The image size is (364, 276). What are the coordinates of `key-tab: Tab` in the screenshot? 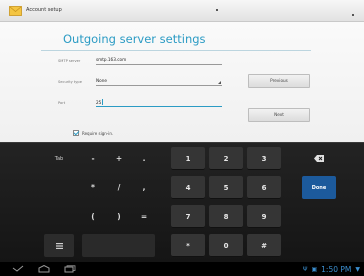 It's located at (59, 158).